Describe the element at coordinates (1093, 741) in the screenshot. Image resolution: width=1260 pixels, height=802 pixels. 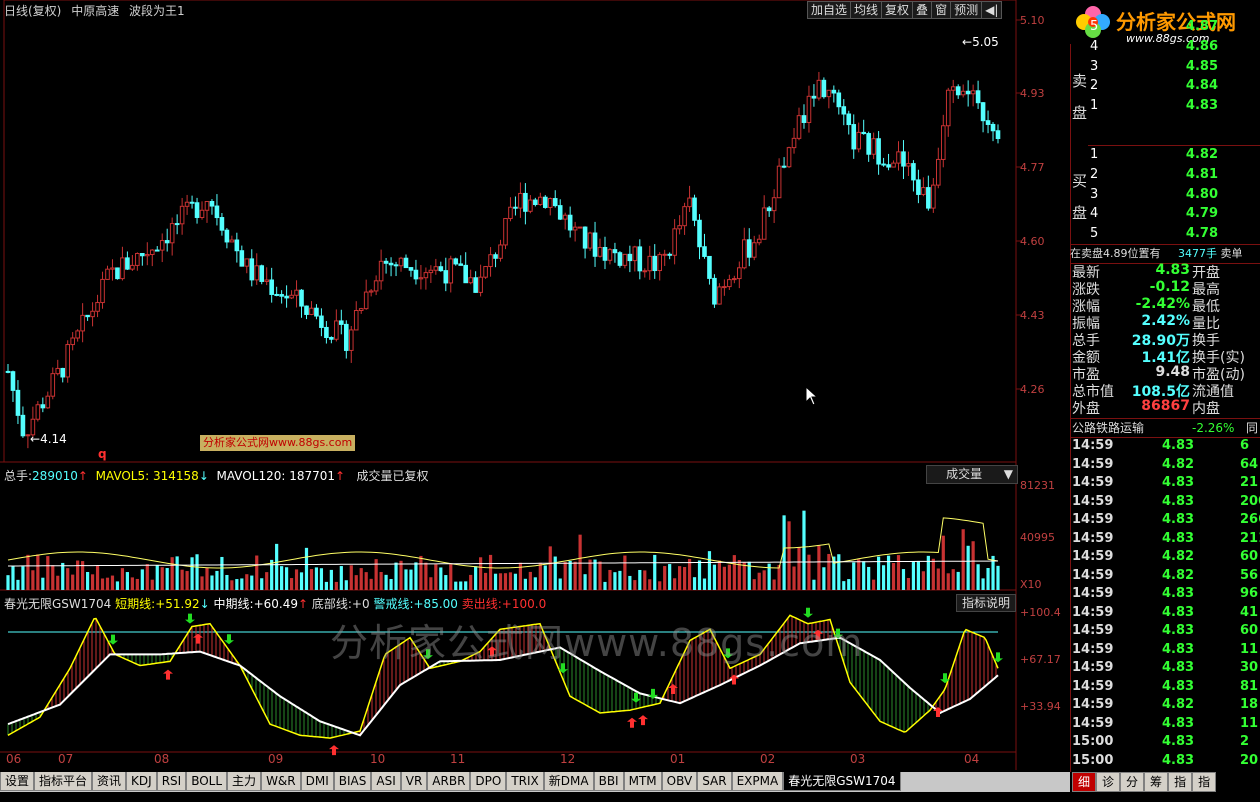
I see `tick-time: 15:00` at that location.